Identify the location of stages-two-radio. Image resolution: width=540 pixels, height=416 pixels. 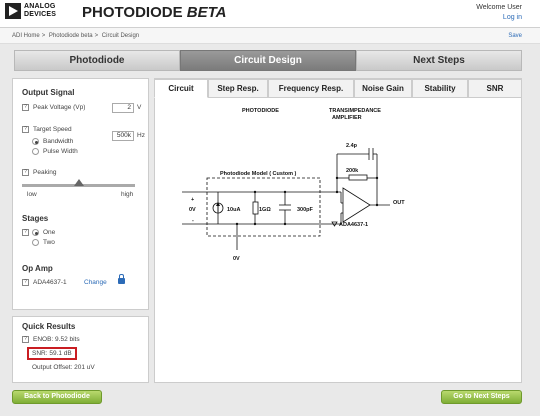
(35, 242).